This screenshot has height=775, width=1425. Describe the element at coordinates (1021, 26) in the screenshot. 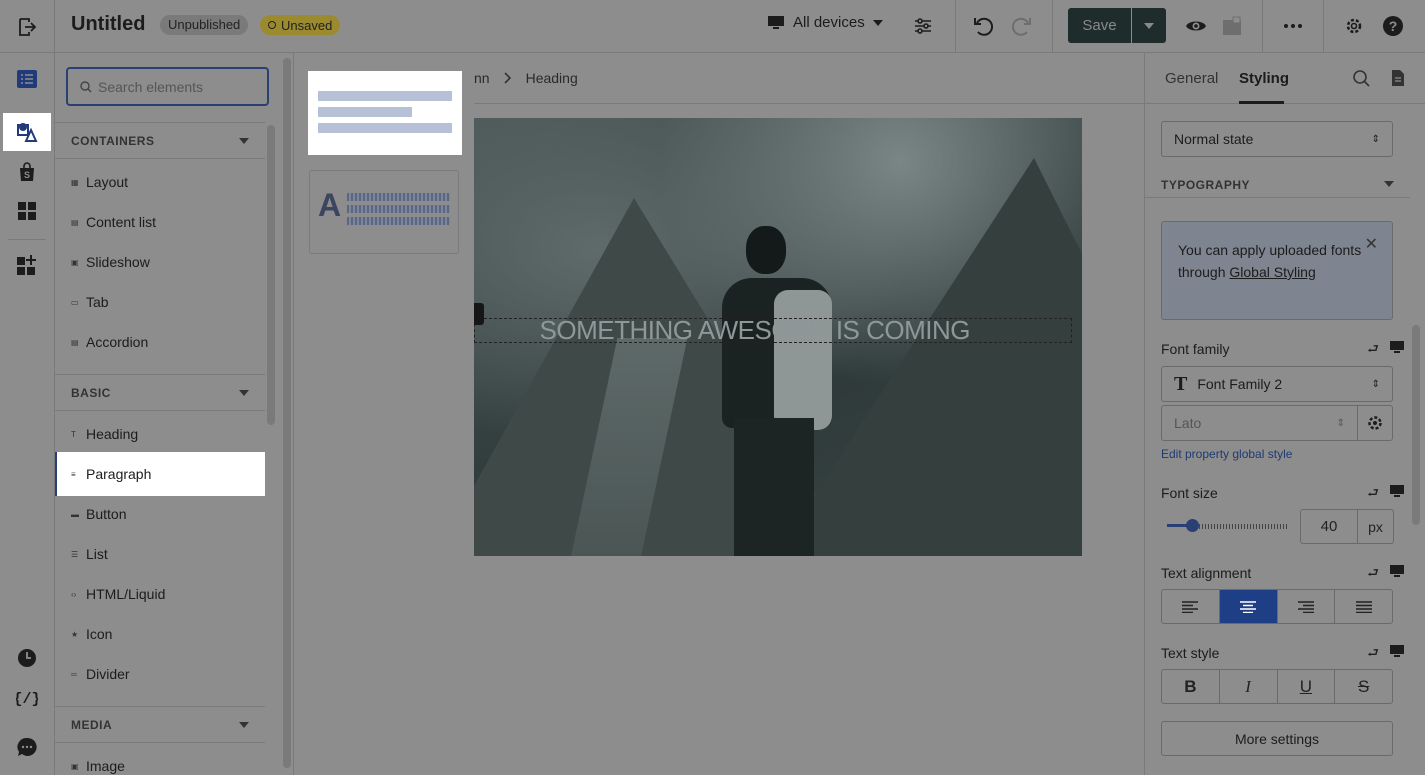

I see `redo-button` at that location.